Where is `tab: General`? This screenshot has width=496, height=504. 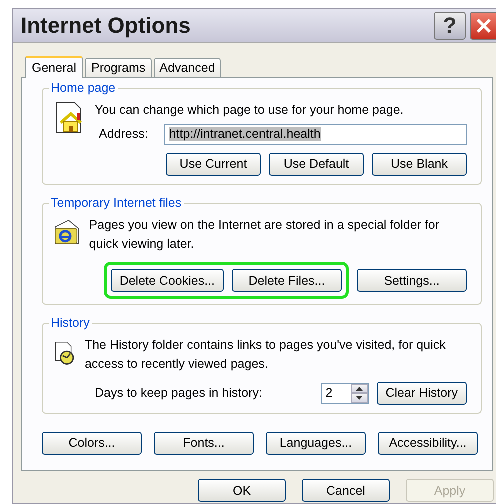 tab: General is located at coordinates (54, 67).